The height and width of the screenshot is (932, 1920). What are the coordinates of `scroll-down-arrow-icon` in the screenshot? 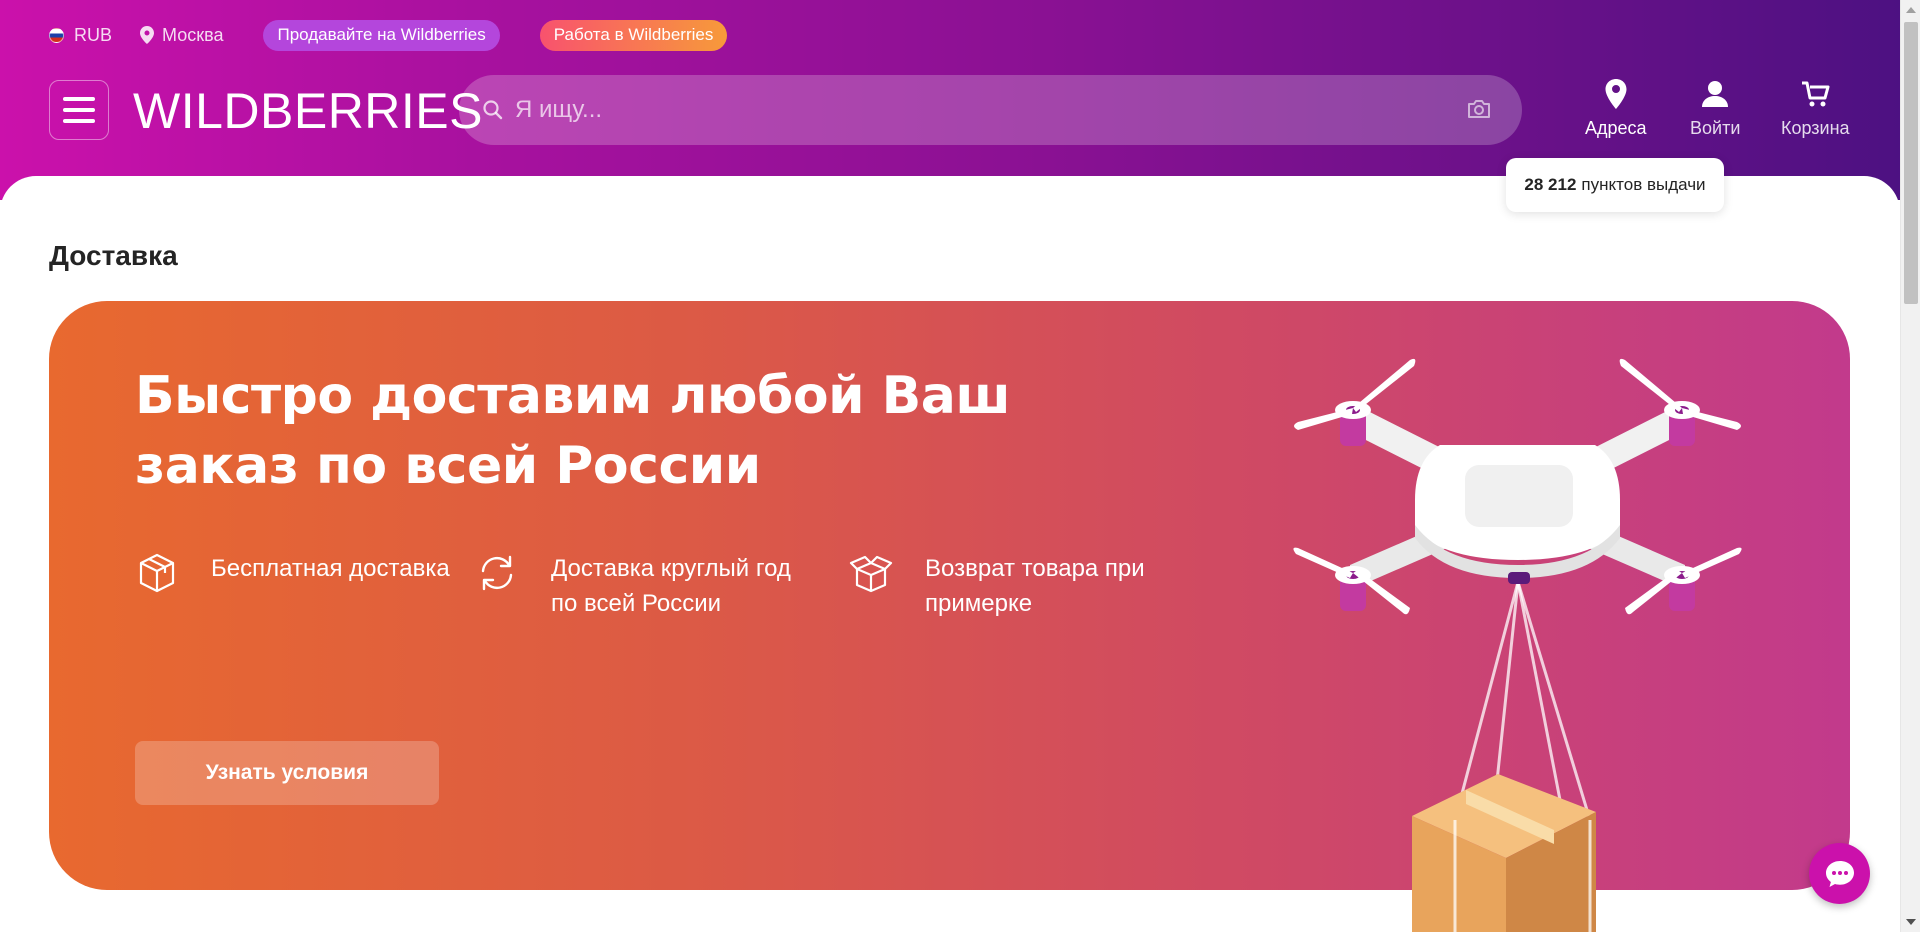 It's located at (1911, 922).